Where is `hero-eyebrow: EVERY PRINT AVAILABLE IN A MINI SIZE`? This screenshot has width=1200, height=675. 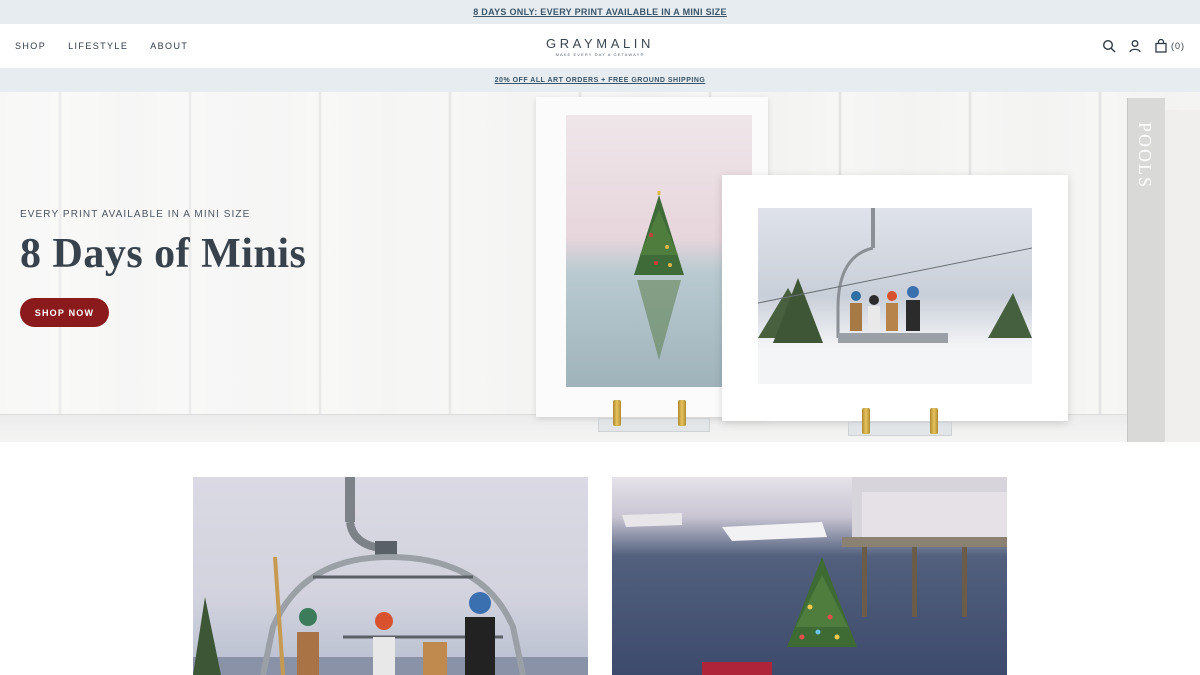
hero-eyebrow: EVERY PRINT AVAILABLE IN A MINI SIZE is located at coordinates (135, 214).